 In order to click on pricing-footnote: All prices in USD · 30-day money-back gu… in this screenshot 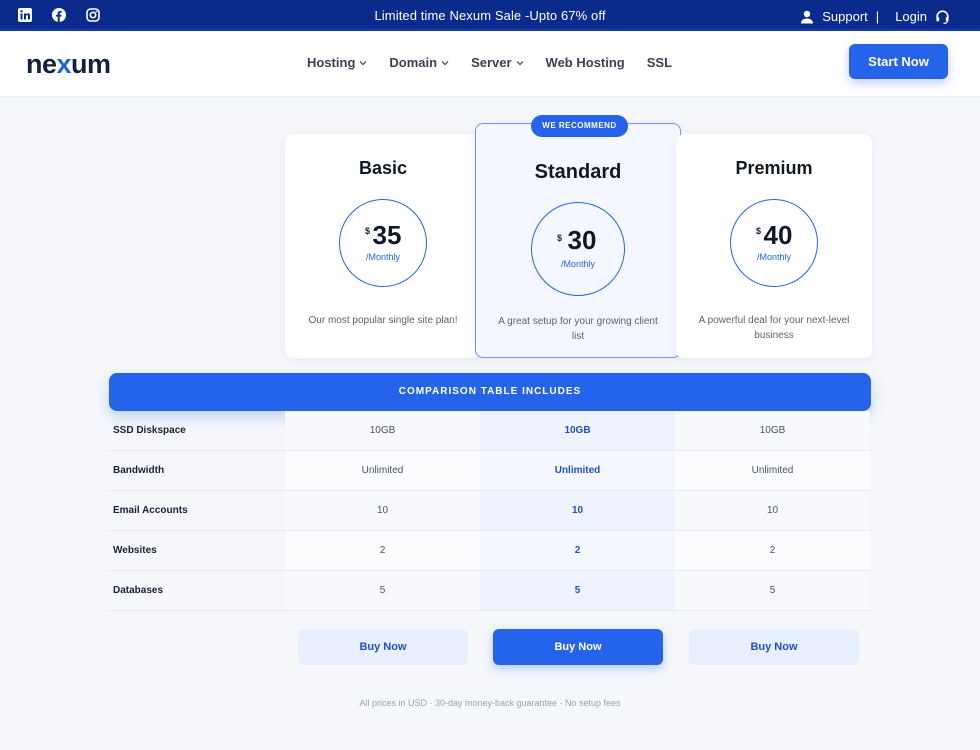, I will do `click(490, 703)`.